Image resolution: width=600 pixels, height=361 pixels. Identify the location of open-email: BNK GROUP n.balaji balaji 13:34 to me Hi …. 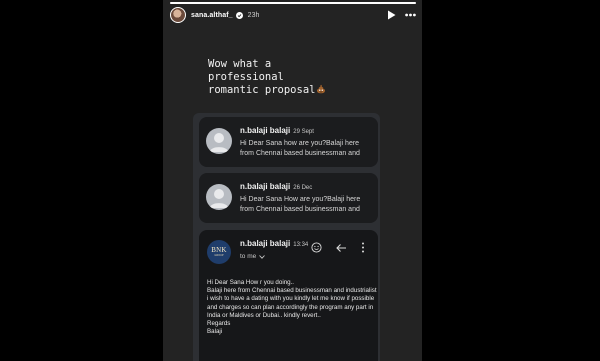
(288, 295).